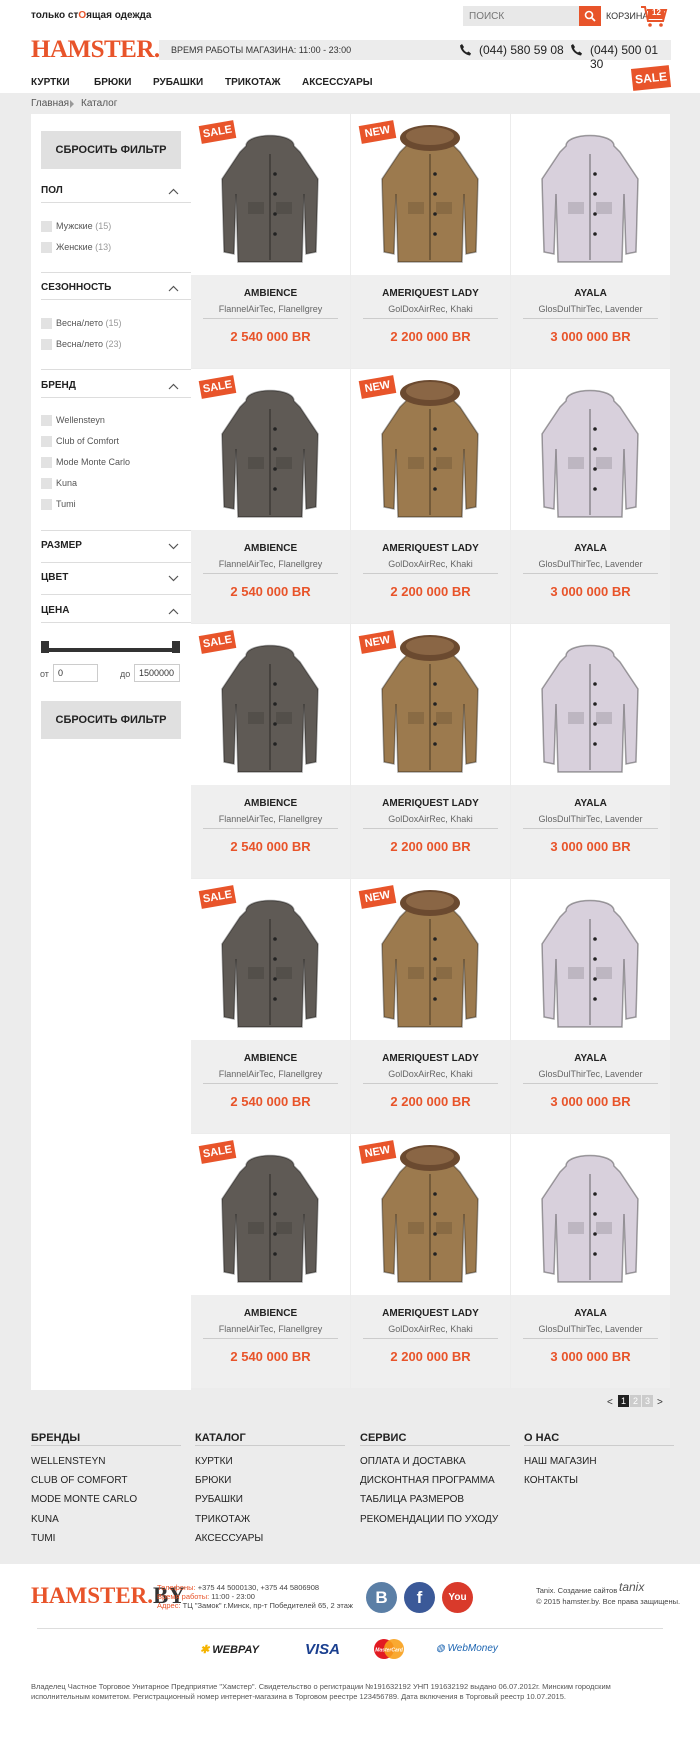  What do you see at coordinates (651, 78) in the screenshot?
I see `nav-sale-tag: SALE` at bounding box center [651, 78].